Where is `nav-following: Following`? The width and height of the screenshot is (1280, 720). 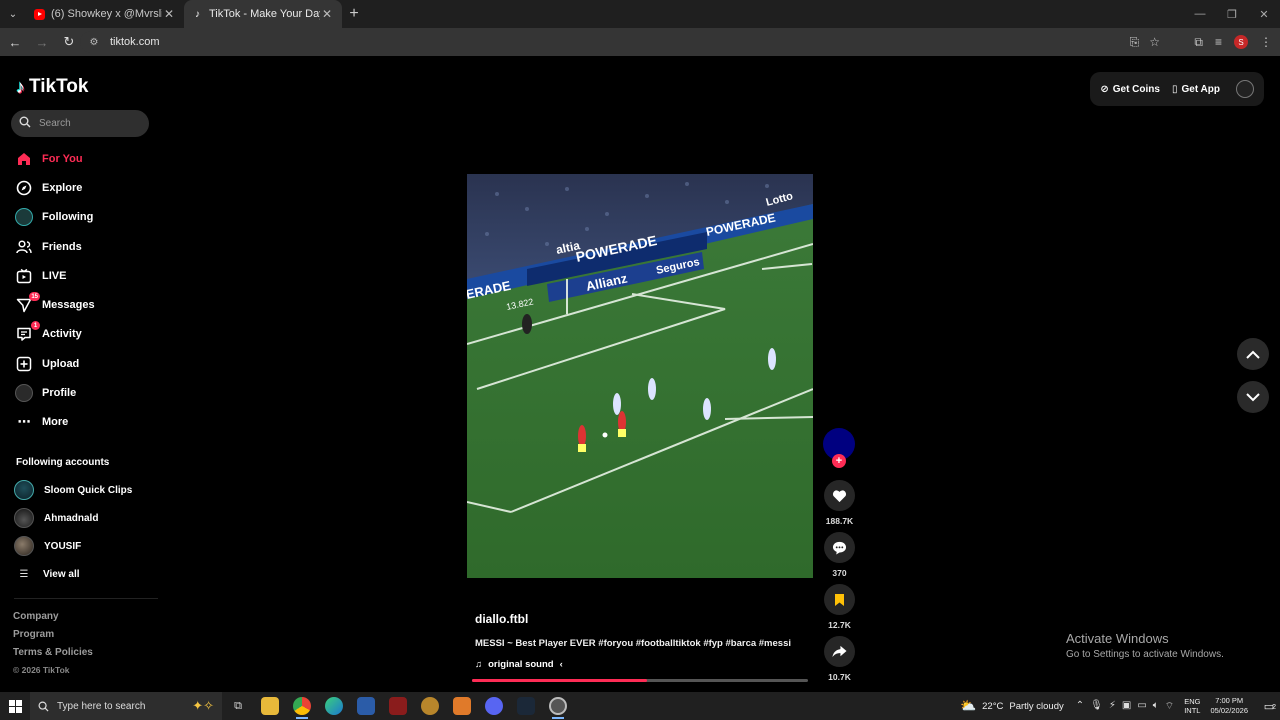
nav-following: Following is located at coordinates (89, 217).